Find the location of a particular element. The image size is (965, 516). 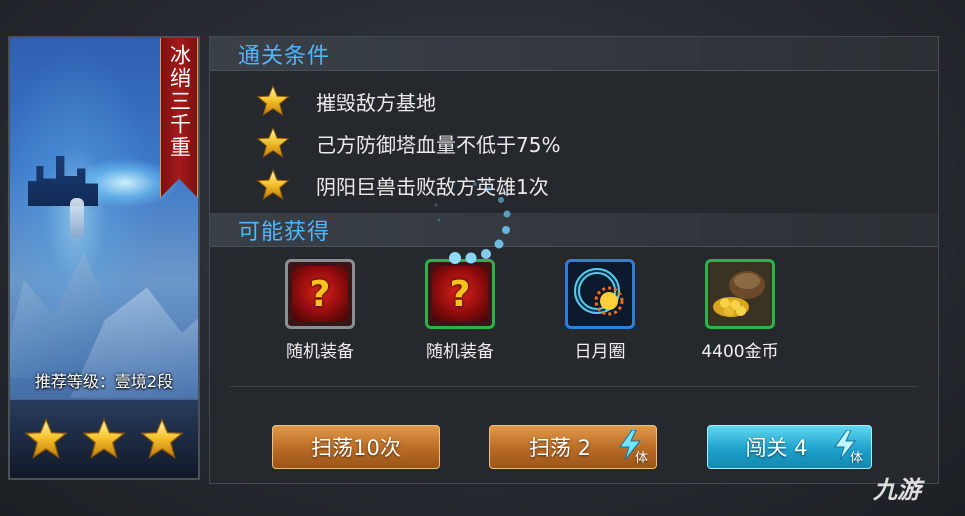

rewards-header: 可能获得 is located at coordinates (574, 230).